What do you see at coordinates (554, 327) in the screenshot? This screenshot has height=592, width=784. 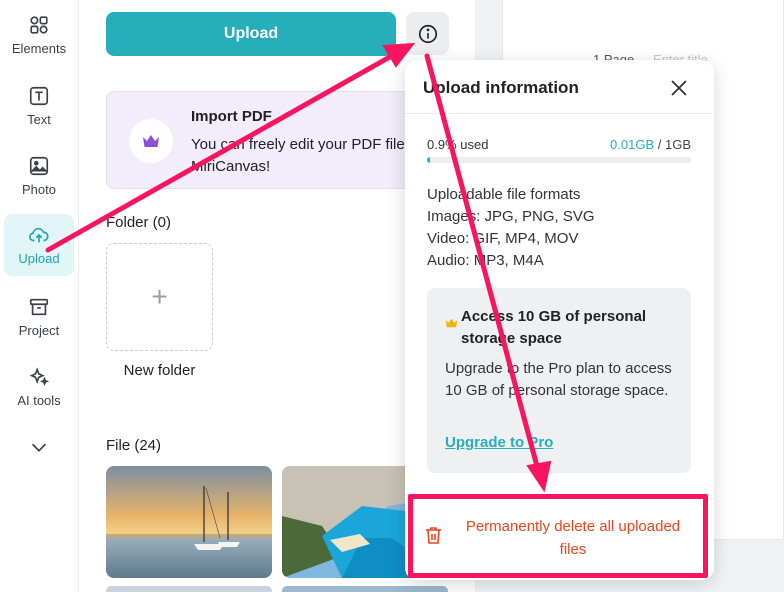 I see `pro-card-title: Access 10 GB of personal storage space` at bounding box center [554, 327].